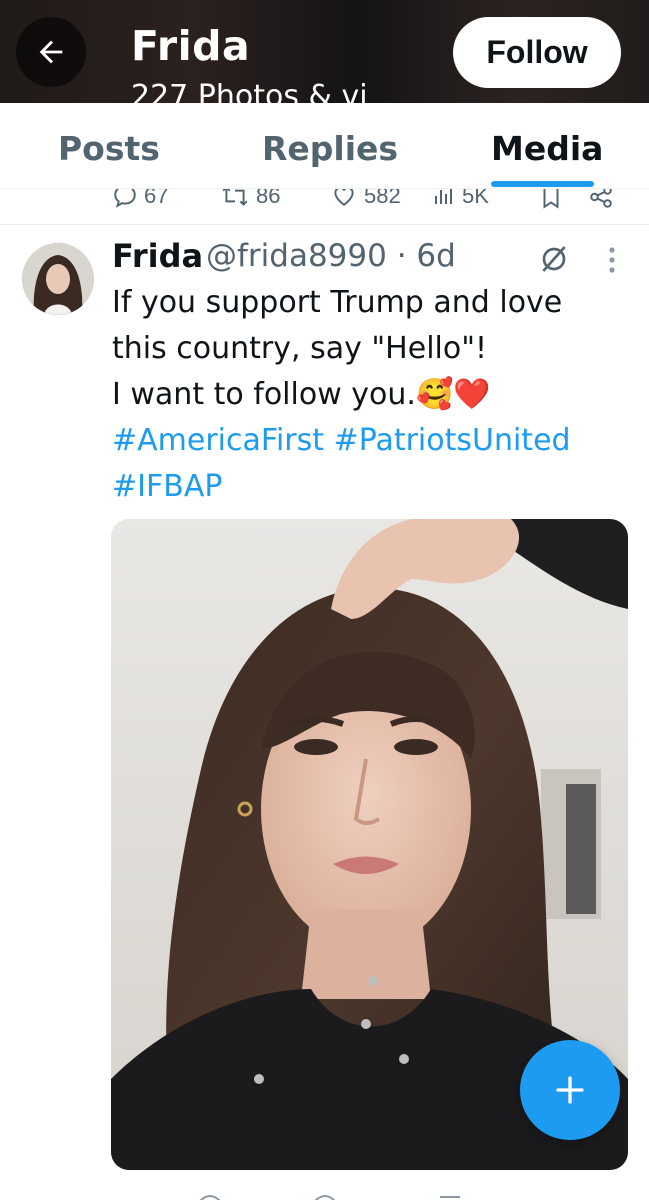 This screenshot has width=649, height=1200. I want to click on next-actions-peek, so click(324, 1194).